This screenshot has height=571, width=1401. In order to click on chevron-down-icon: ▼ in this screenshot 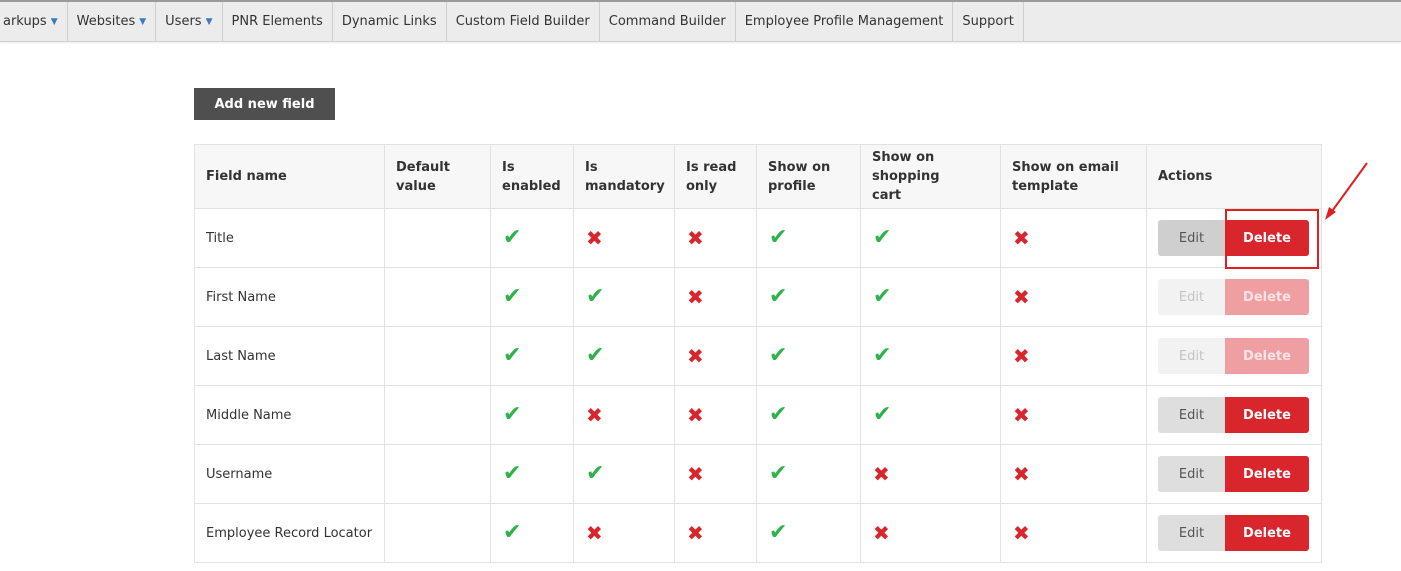, I will do `click(143, 21)`.